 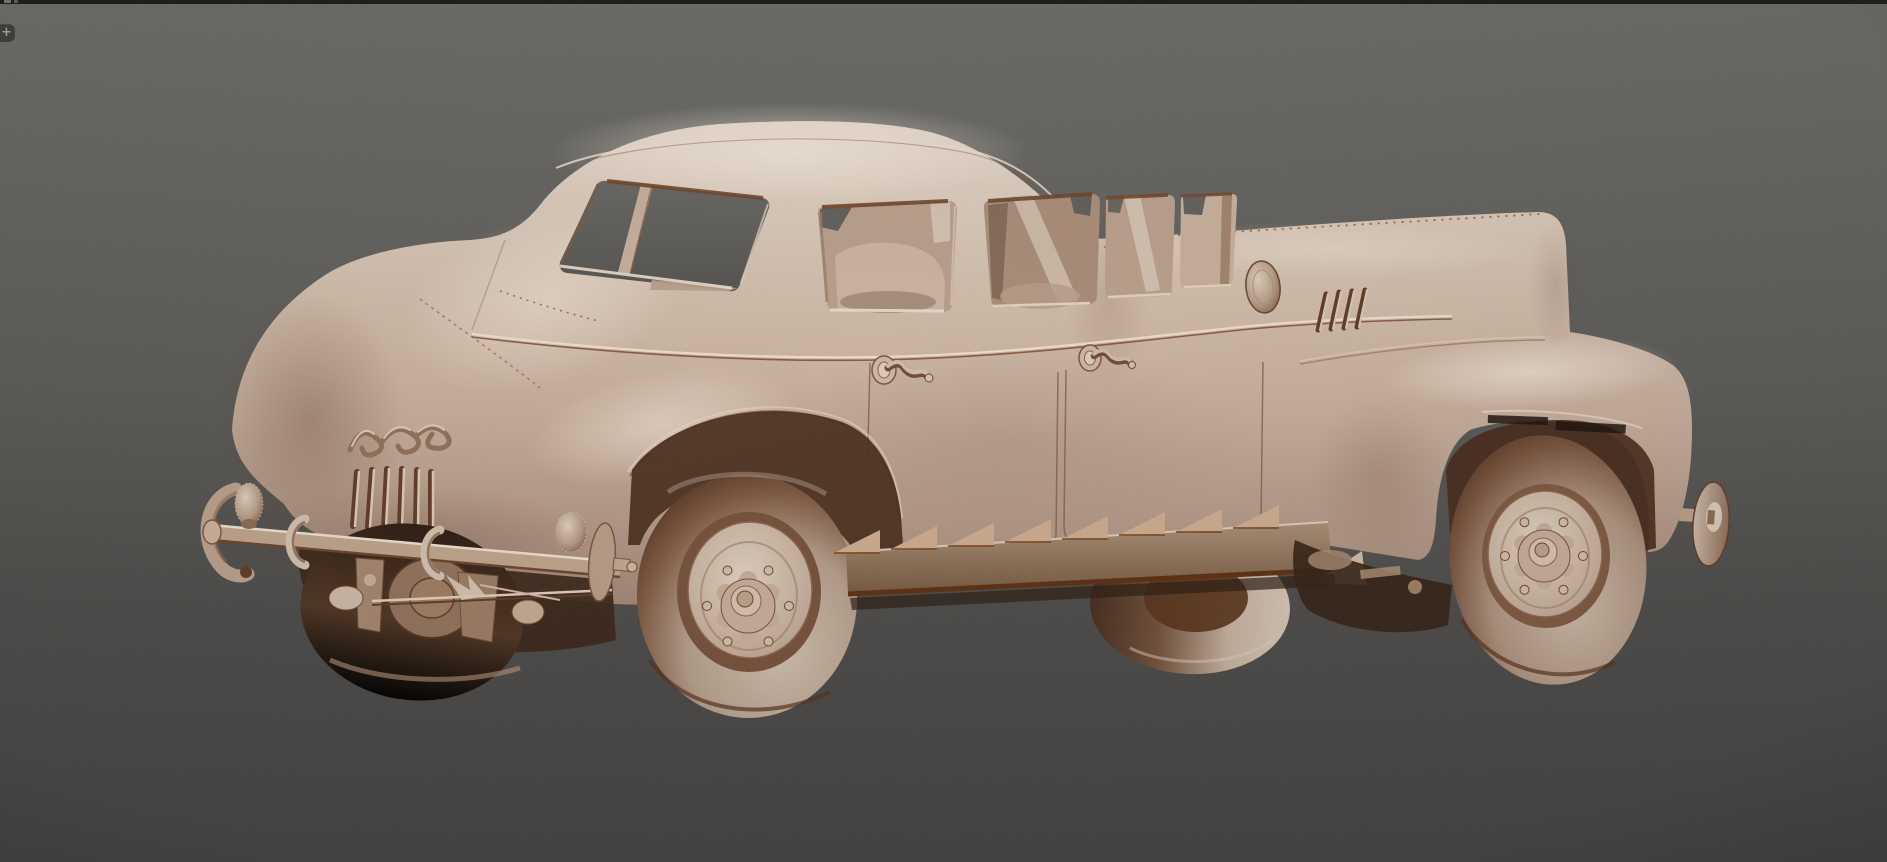 I want to click on add-tab-button: +, so click(x=7, y=33).